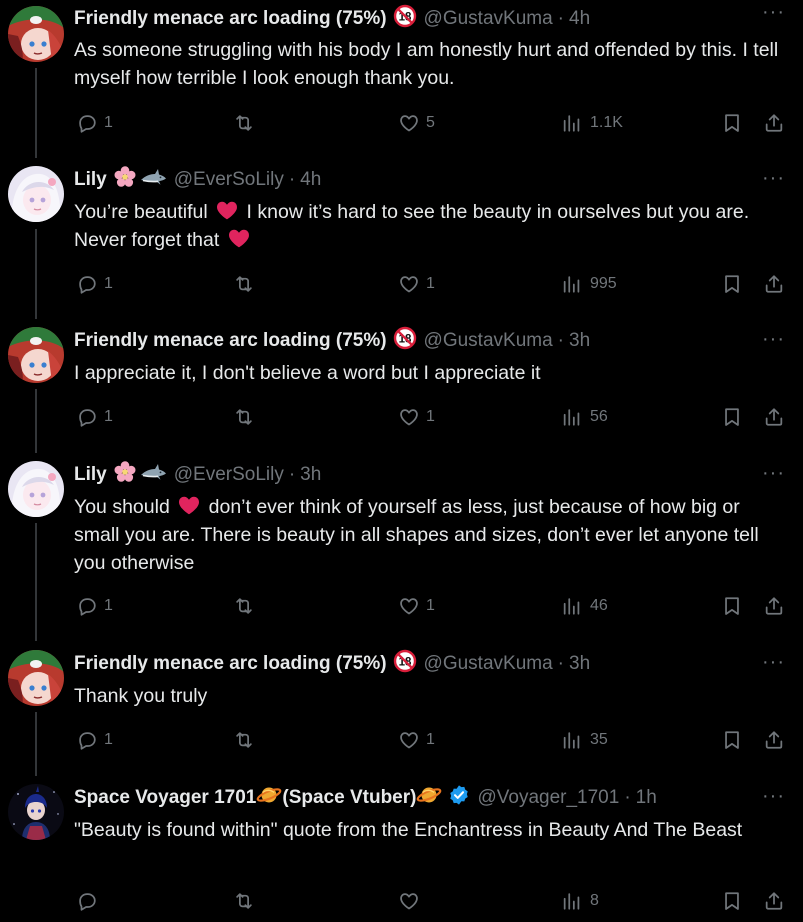  What do you see at coordinates (349, 798) in the screenshot?
I see `author-name-suffix: (Space Vtuber)` at bounding box center [349, 798].